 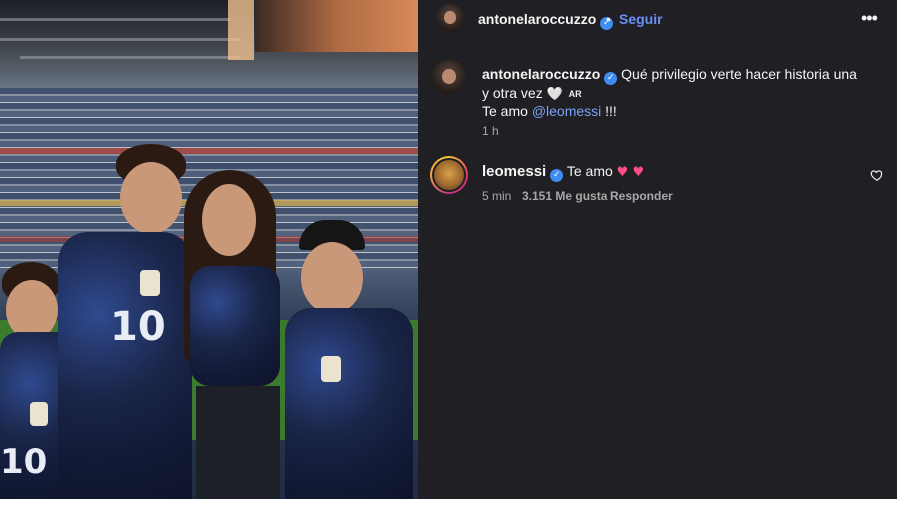 What do you see at coordinates (566, 111) in the screenshot?
I see `mention-link: @leomessi` at bounding box center [566, 111].